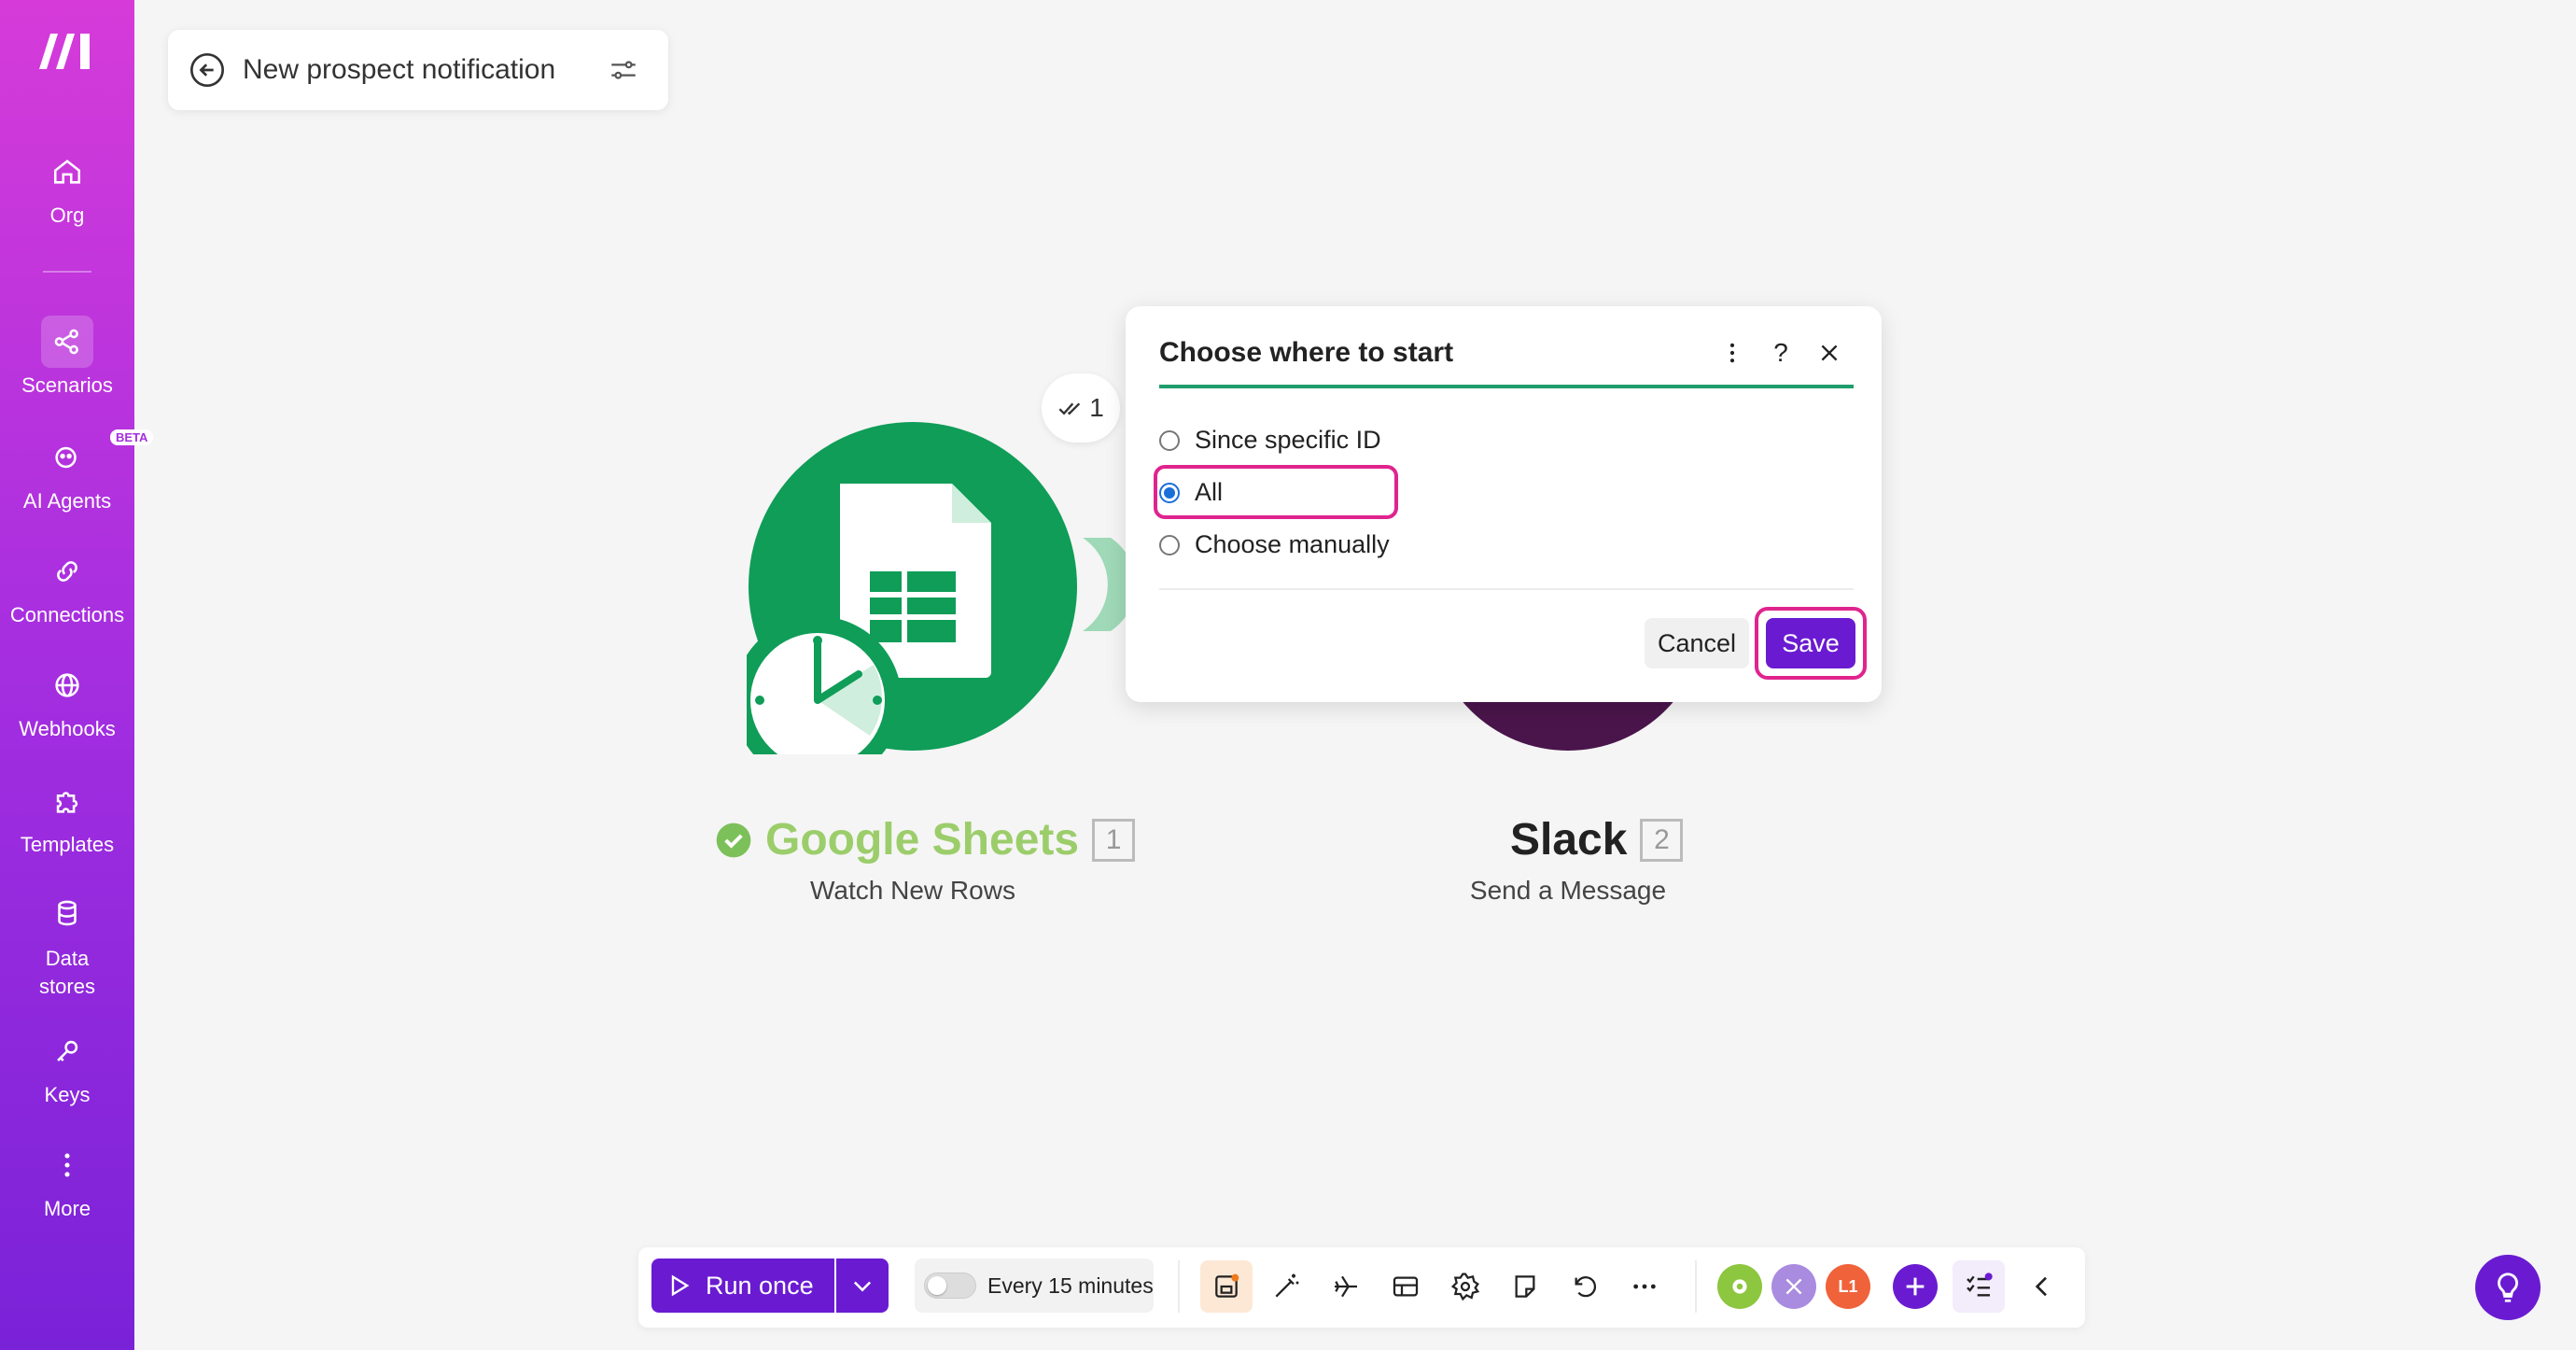  I want to click on airplane-icon, so click(1346, 1286).